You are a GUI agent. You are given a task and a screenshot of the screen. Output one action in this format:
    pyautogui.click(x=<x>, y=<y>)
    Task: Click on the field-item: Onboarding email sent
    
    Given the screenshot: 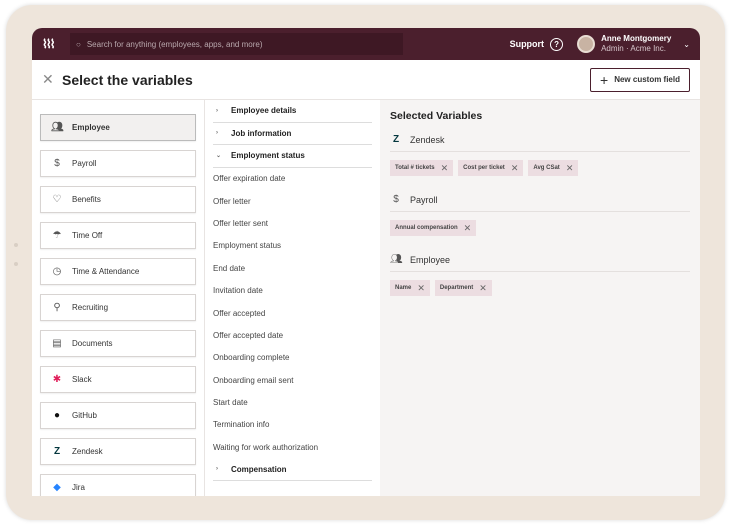 What is the action you would take?
    pyautogui.click(x=292, y=380)
    